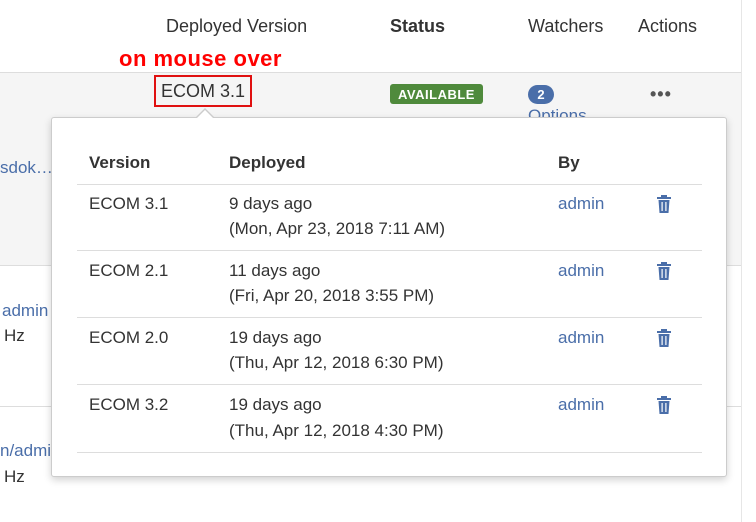  I want to click on popup-header-version: Version, so click(120, 162).